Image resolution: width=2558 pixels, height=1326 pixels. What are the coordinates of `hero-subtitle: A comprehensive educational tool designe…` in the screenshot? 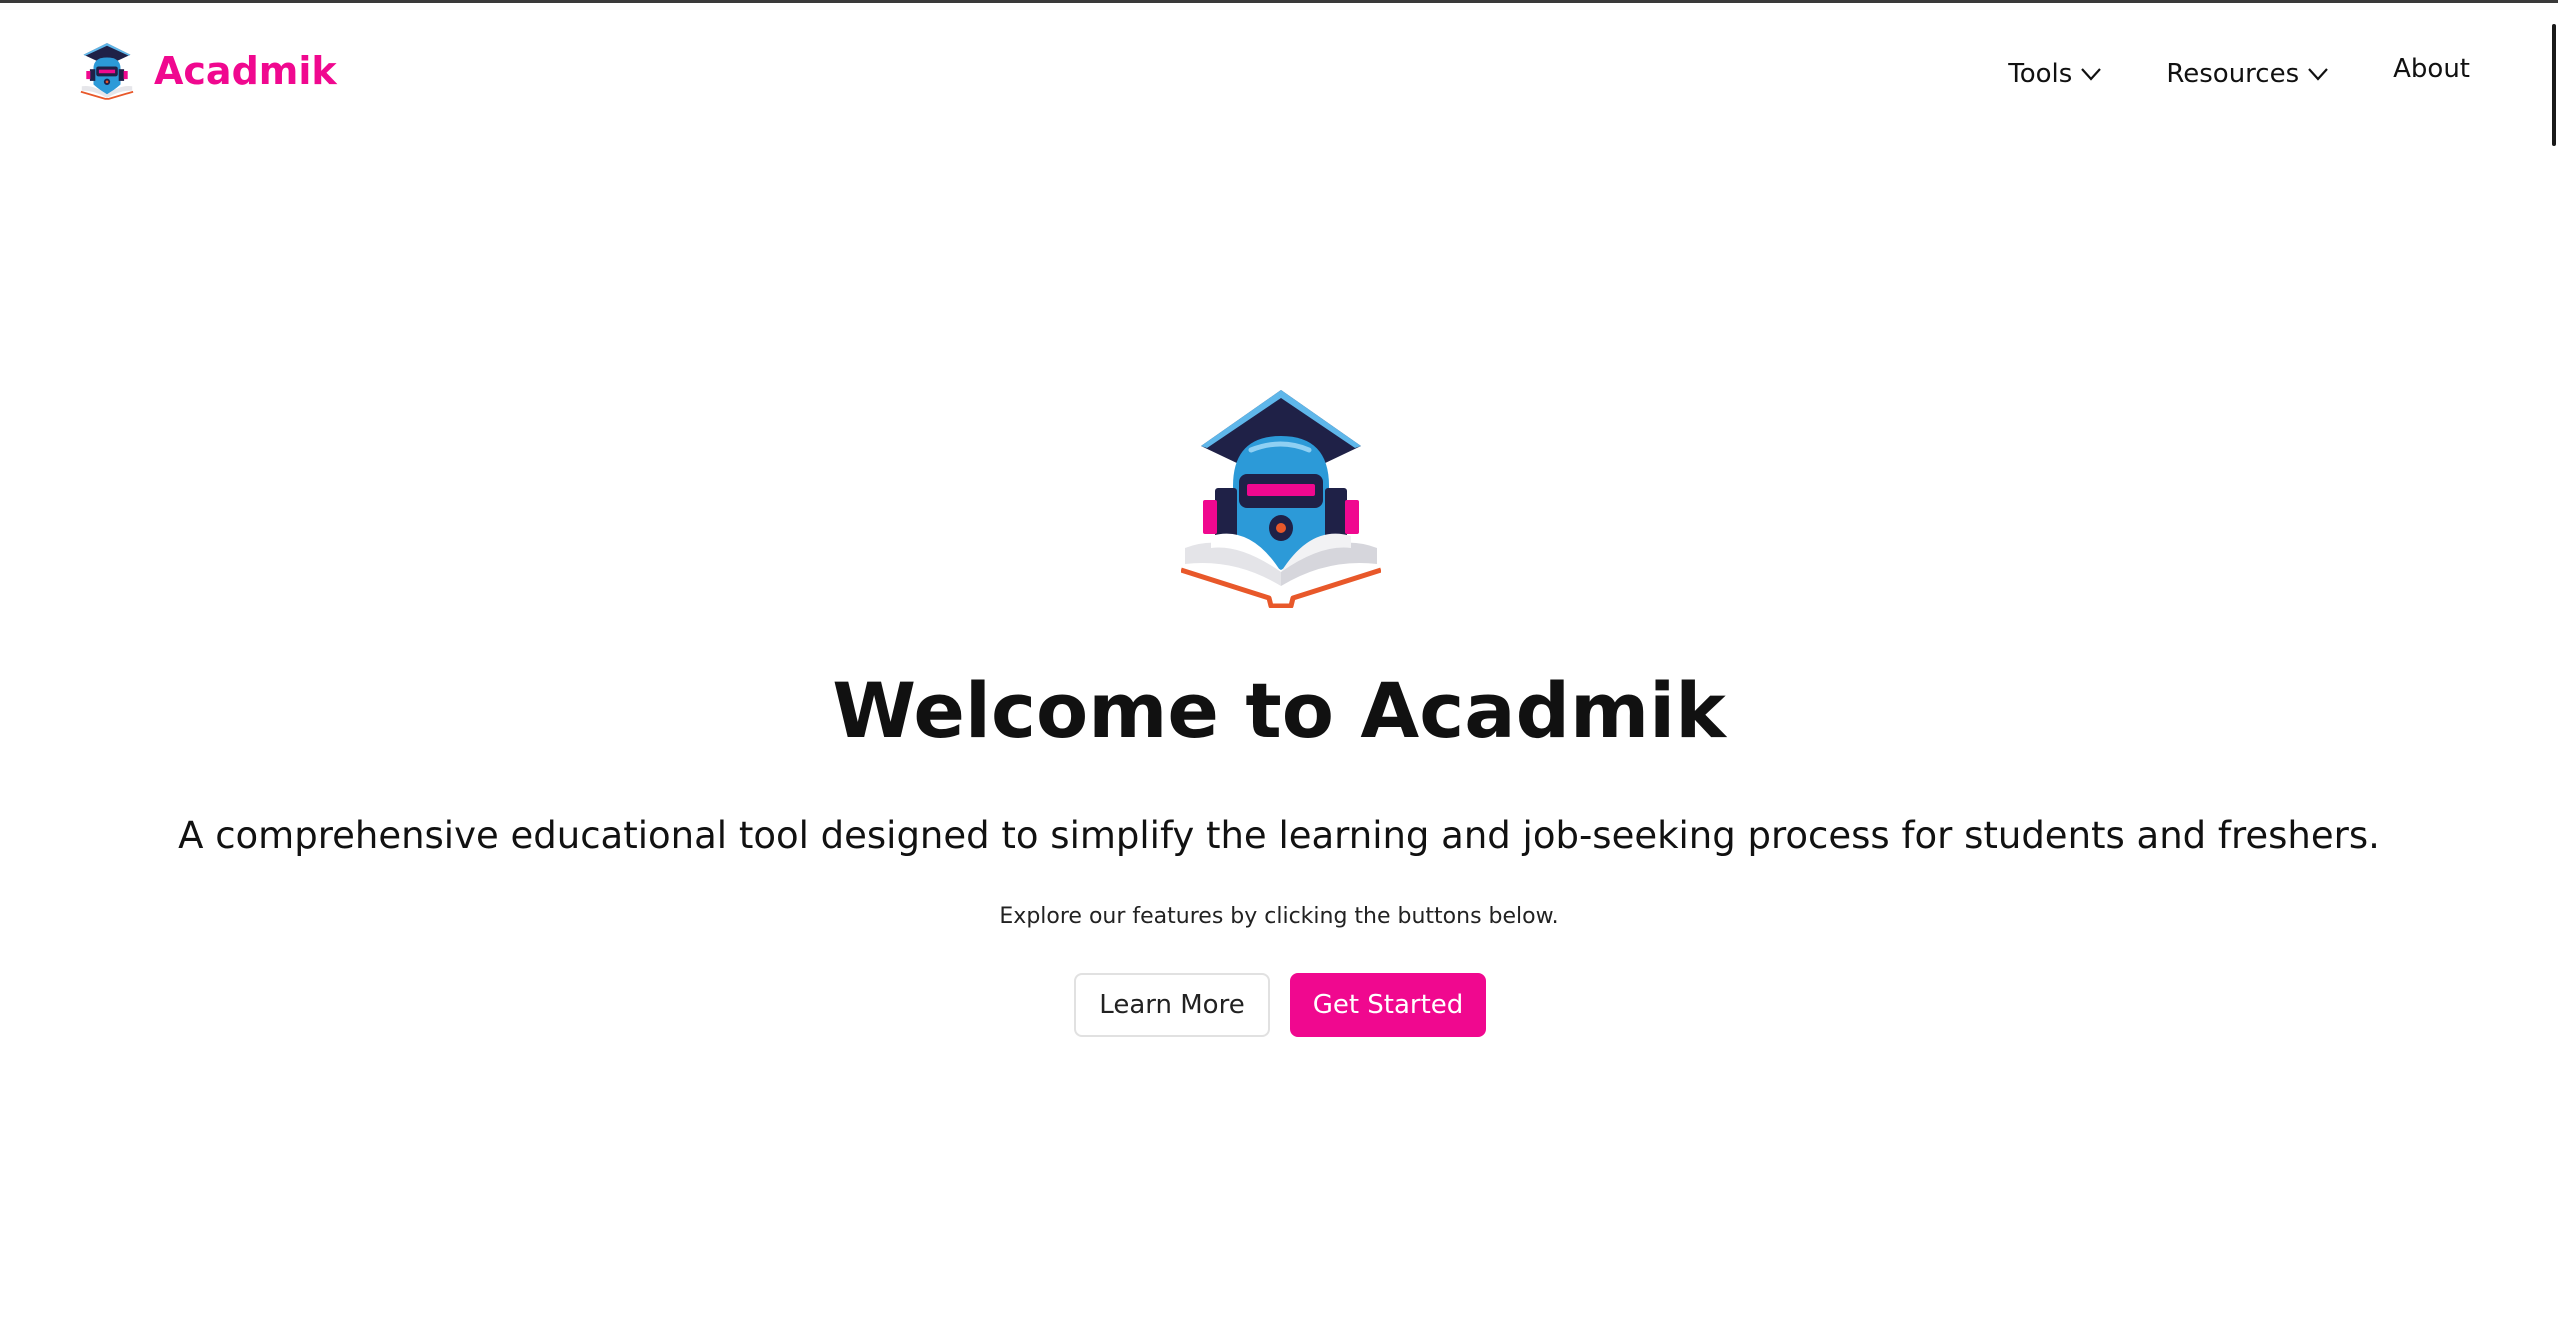 It's located at (1279, 835).